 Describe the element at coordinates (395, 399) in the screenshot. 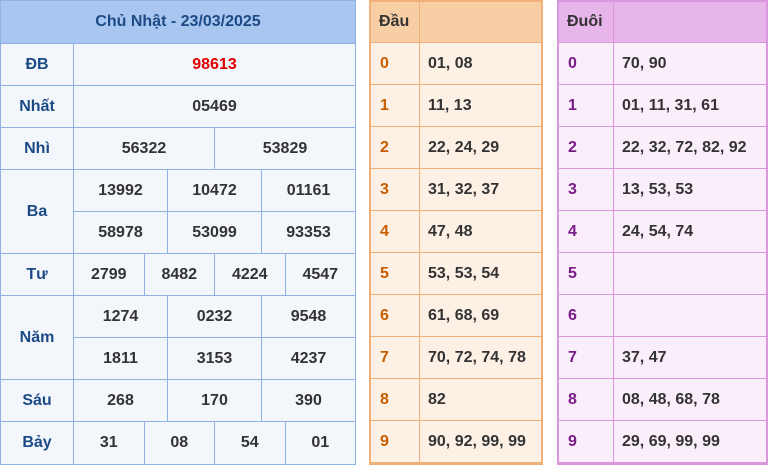

I see `head-digit: 8` at that location.